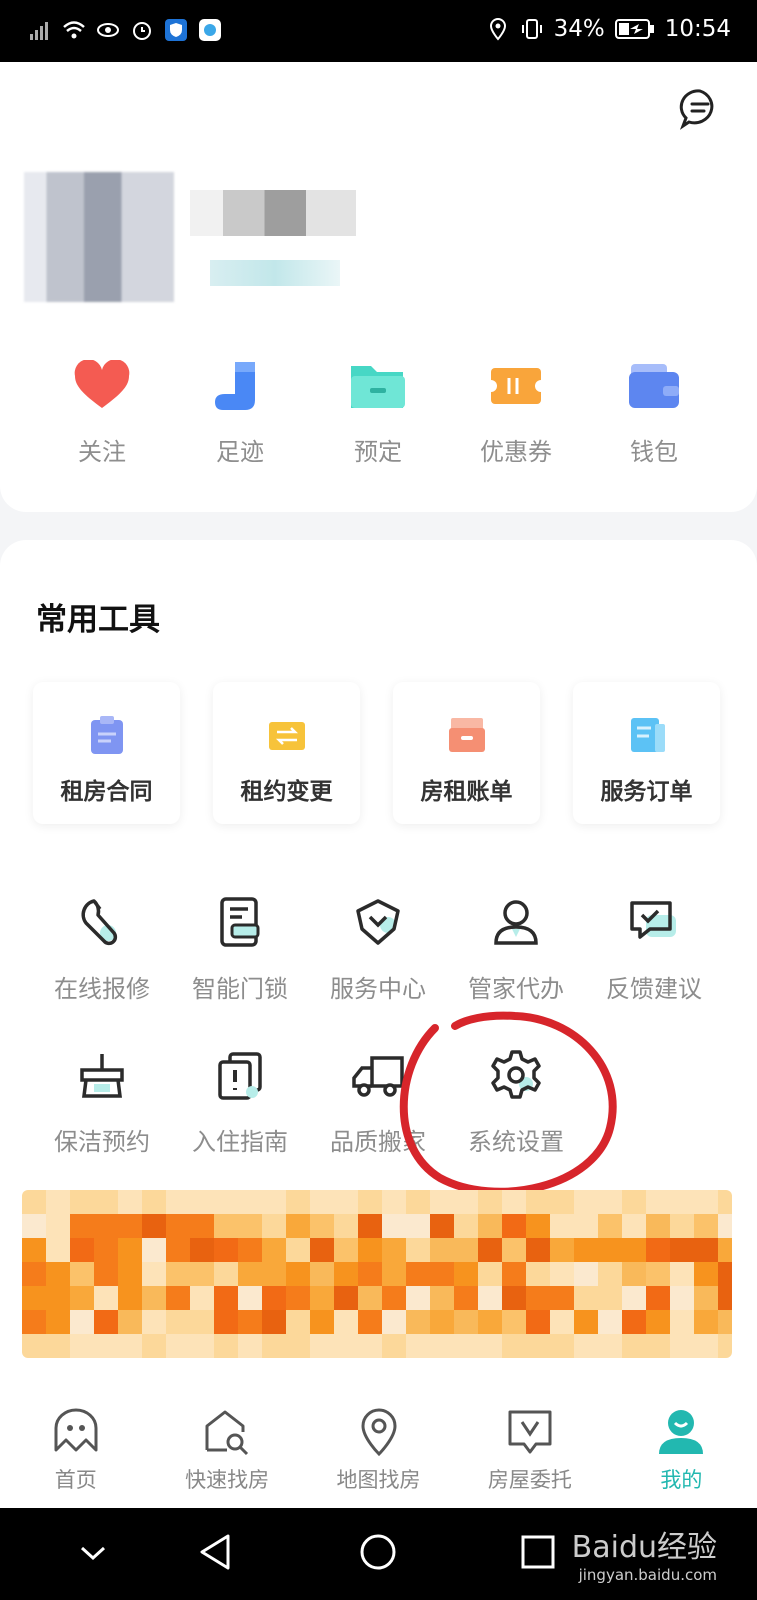 The width and height of the screenshot is (757, 1600). Describe the element at coordinates (240, 922) in the screenshot. I see `door-lock-icon` at that location.